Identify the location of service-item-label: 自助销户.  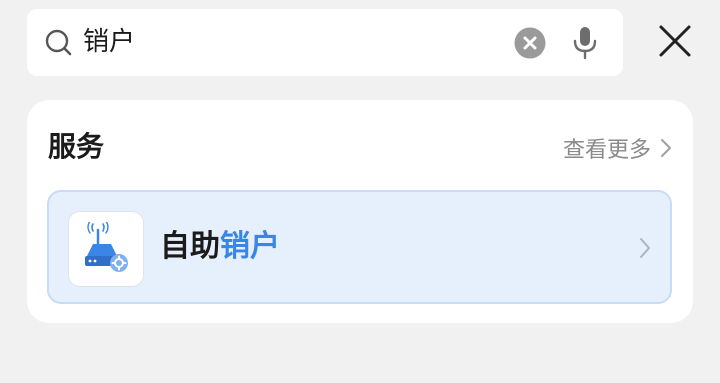
(220, 247).